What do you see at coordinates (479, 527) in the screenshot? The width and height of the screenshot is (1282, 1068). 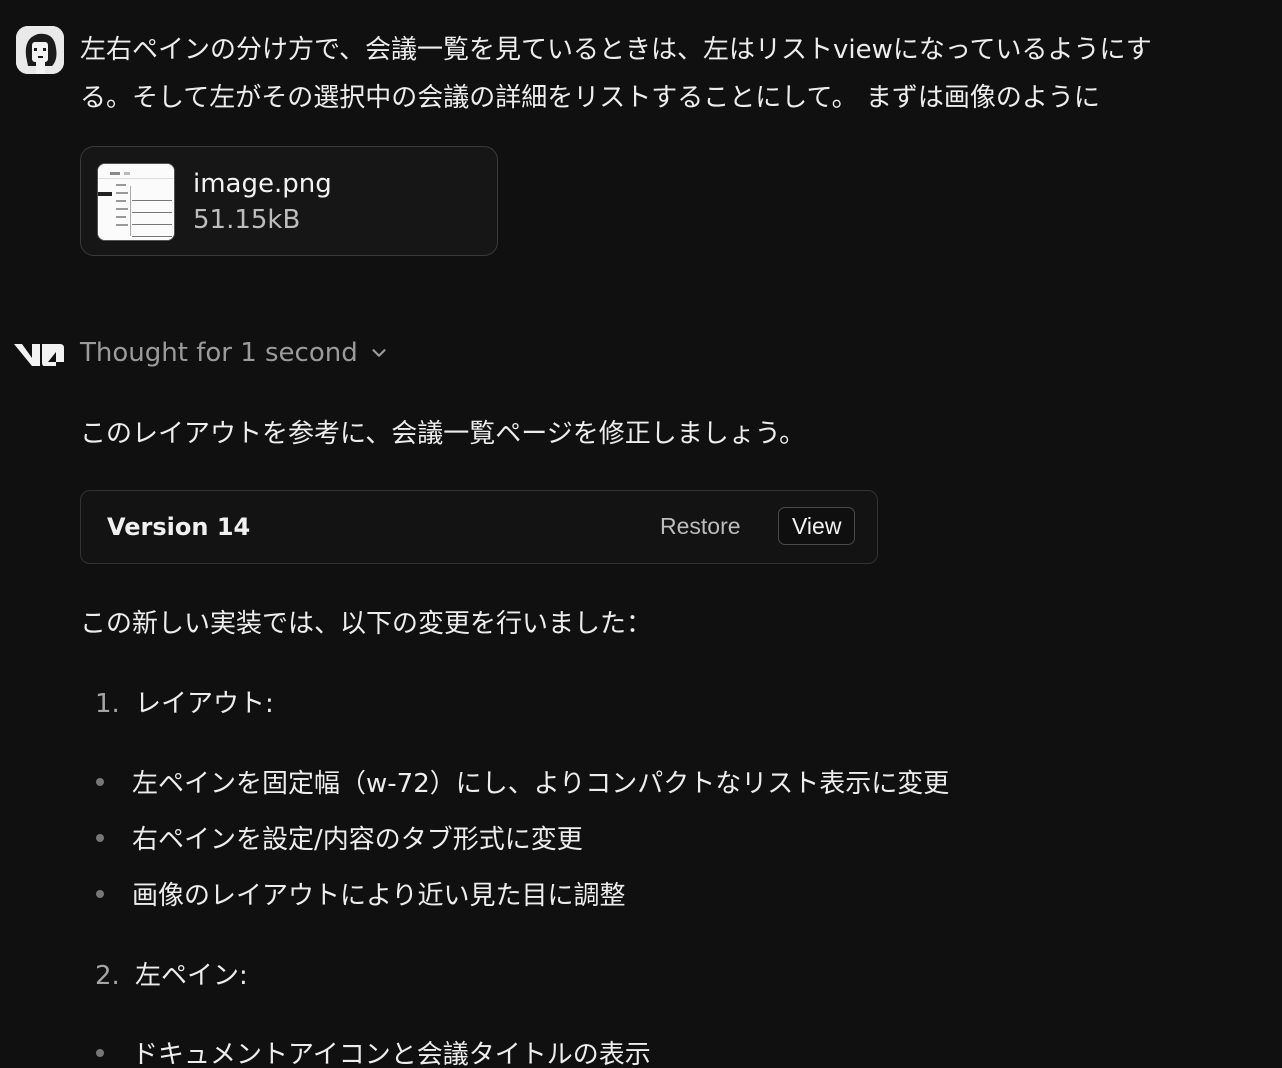 I see `version-card: Version 14 Restore View` at bounding box center [479, 527].